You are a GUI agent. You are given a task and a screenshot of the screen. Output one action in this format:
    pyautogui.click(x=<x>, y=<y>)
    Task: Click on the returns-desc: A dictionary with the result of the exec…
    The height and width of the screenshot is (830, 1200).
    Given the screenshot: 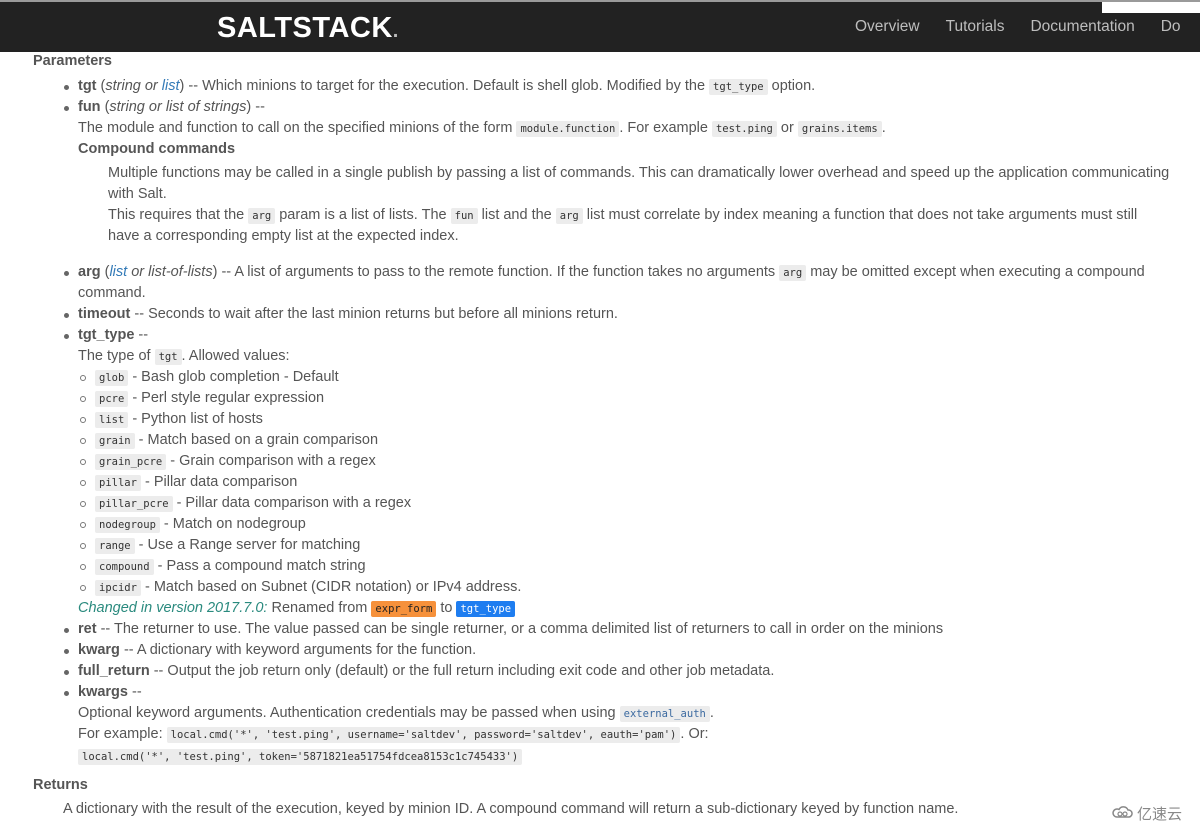 What is the action you would take?
    pyautogui.click(x=511, y=809)
    